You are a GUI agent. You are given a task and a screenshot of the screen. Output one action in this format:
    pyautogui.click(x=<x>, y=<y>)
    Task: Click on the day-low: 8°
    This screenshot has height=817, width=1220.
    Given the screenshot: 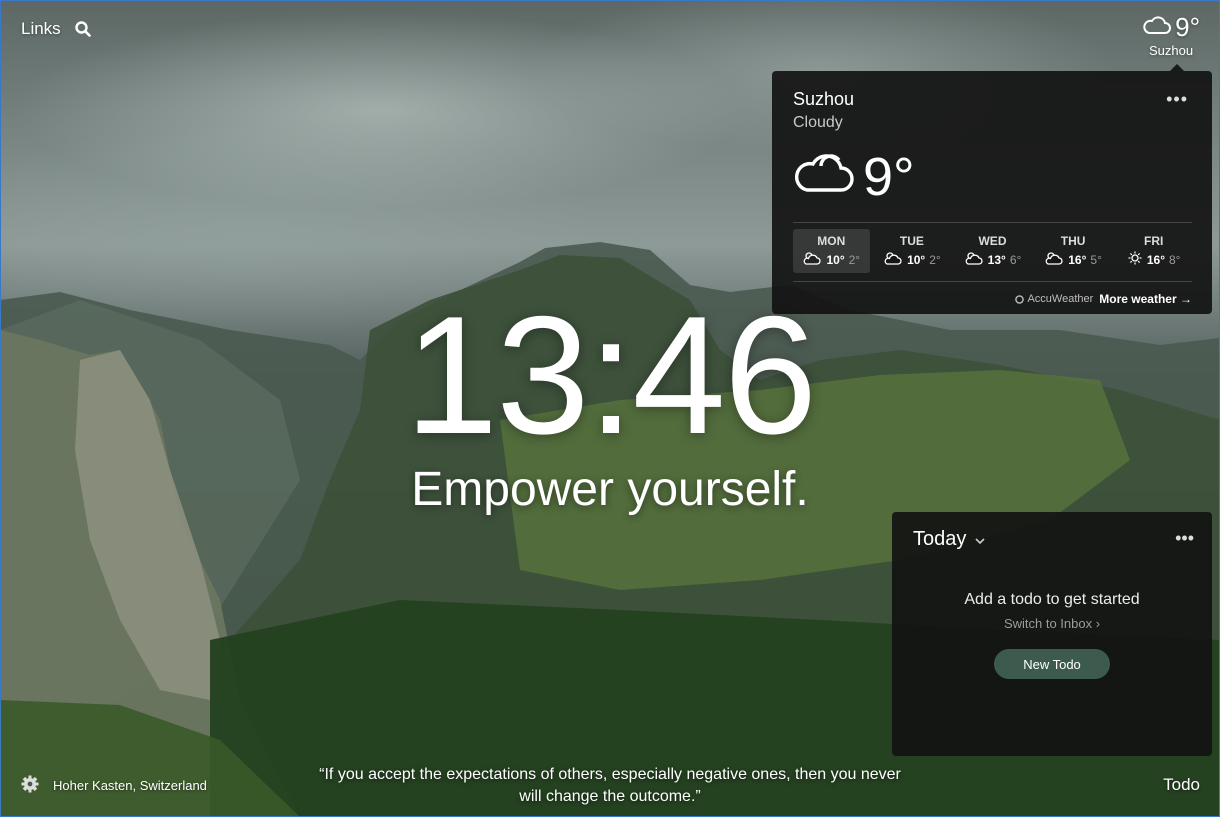 What is the action you would take?
    pyautogui.click(x=1175, y=259)
    